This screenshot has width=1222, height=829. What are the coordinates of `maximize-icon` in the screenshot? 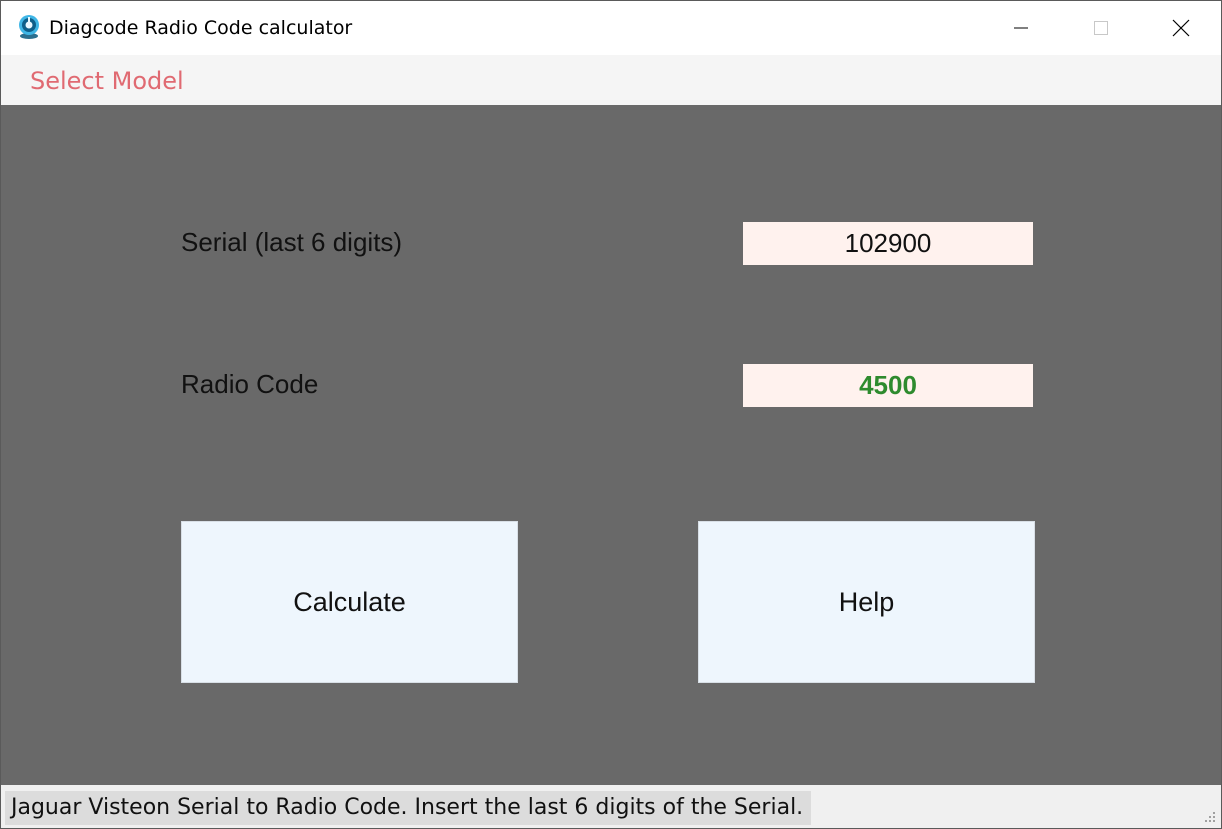 It's located at (1101, 28).